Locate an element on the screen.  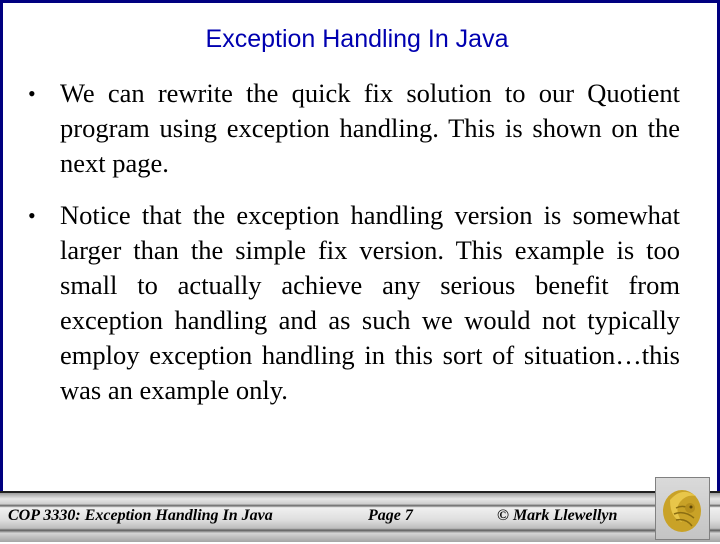
logo-box is located at coordinates (682, 508).